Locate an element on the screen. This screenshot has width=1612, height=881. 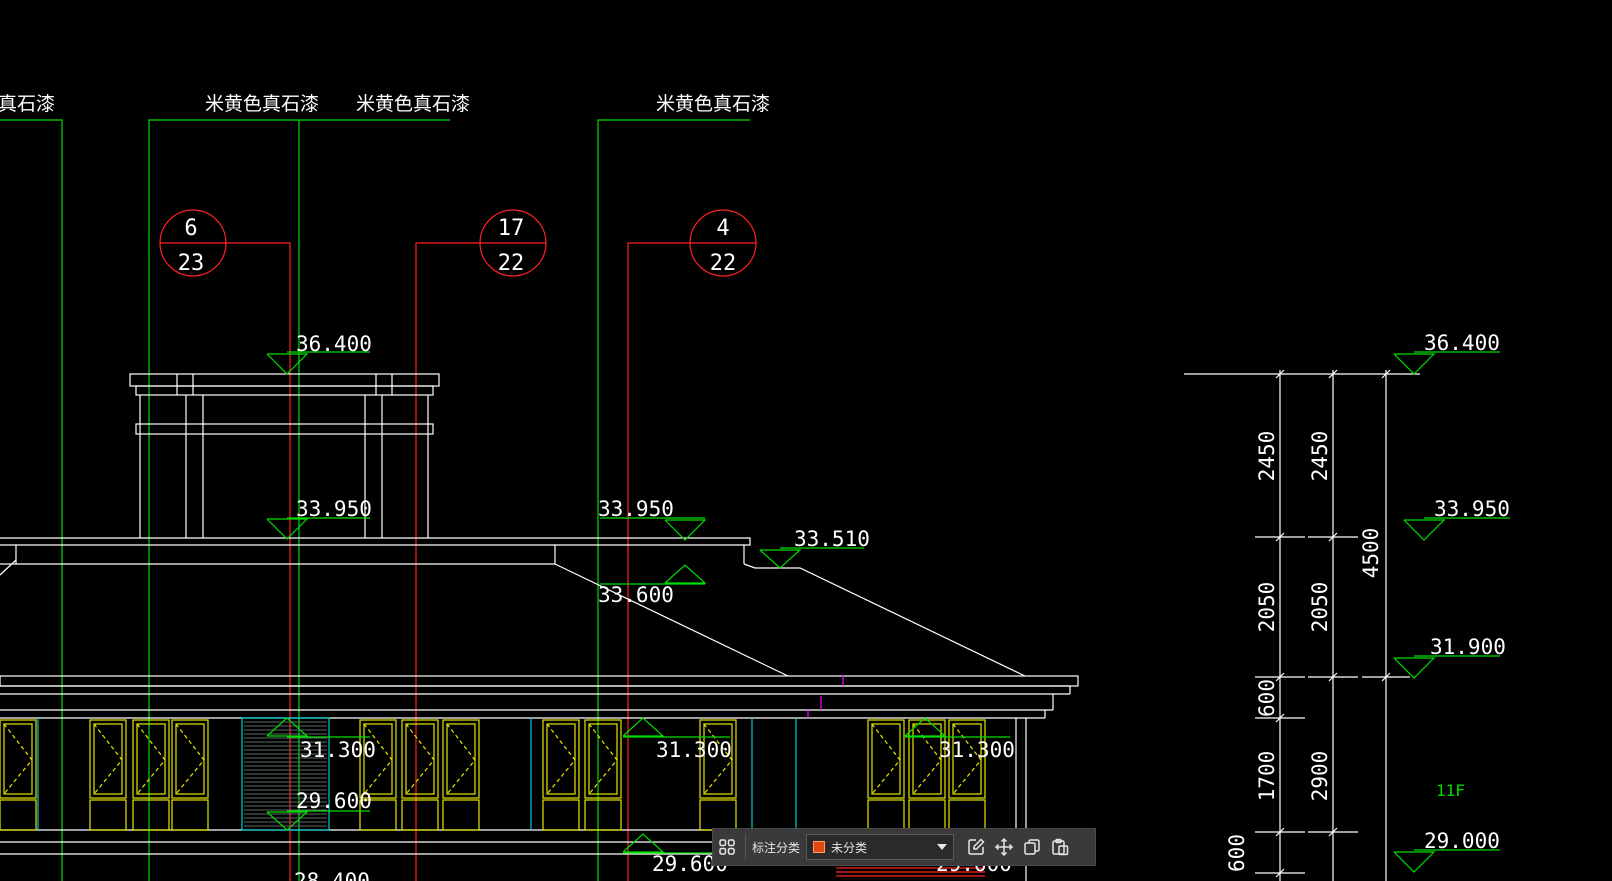
annotation-toolbar: 标注分类 未分类 is located at coordinates (904, 847).